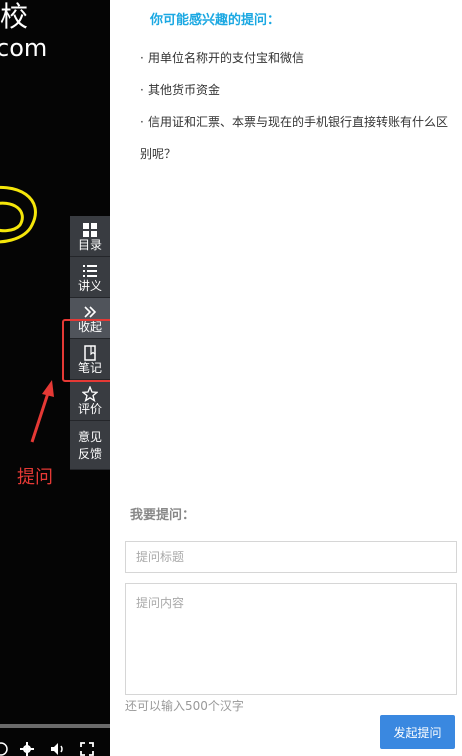 The height and width of the screenshot is (756, 462). I want to click on toolbar-item-label: 讲义, so click(89, 286).